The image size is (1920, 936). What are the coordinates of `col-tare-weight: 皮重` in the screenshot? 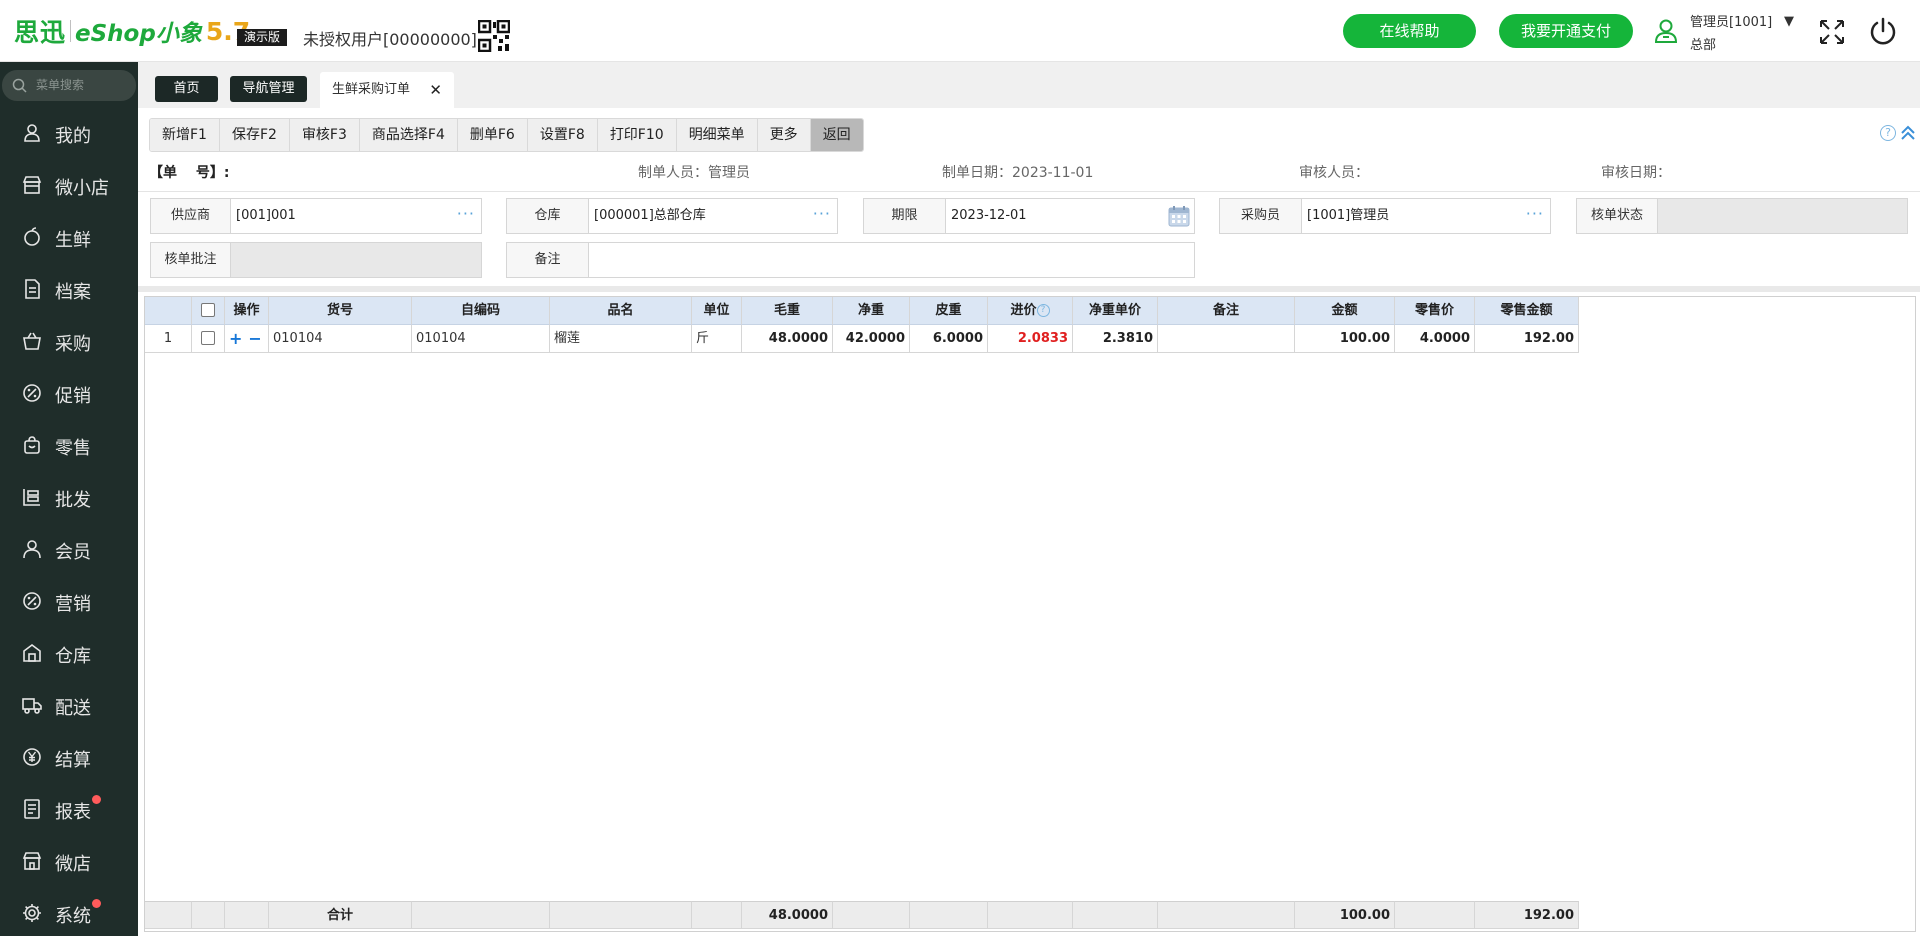 It's located at (949, 311).